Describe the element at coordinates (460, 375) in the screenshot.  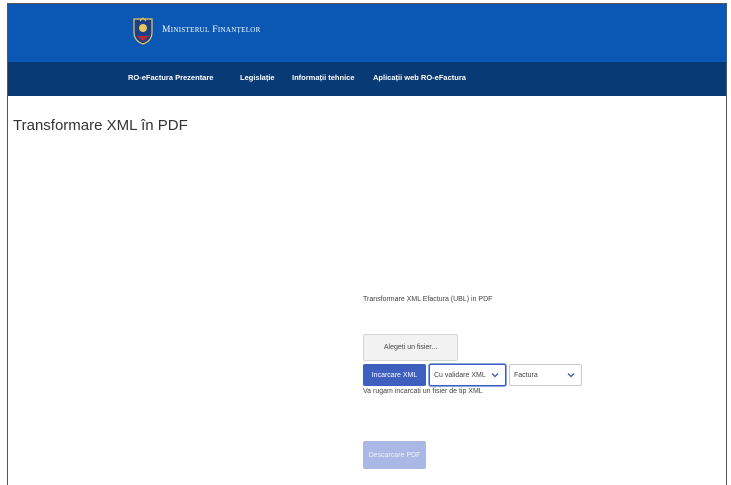
I see `validation-select-value: Cu validare XML` at that location.